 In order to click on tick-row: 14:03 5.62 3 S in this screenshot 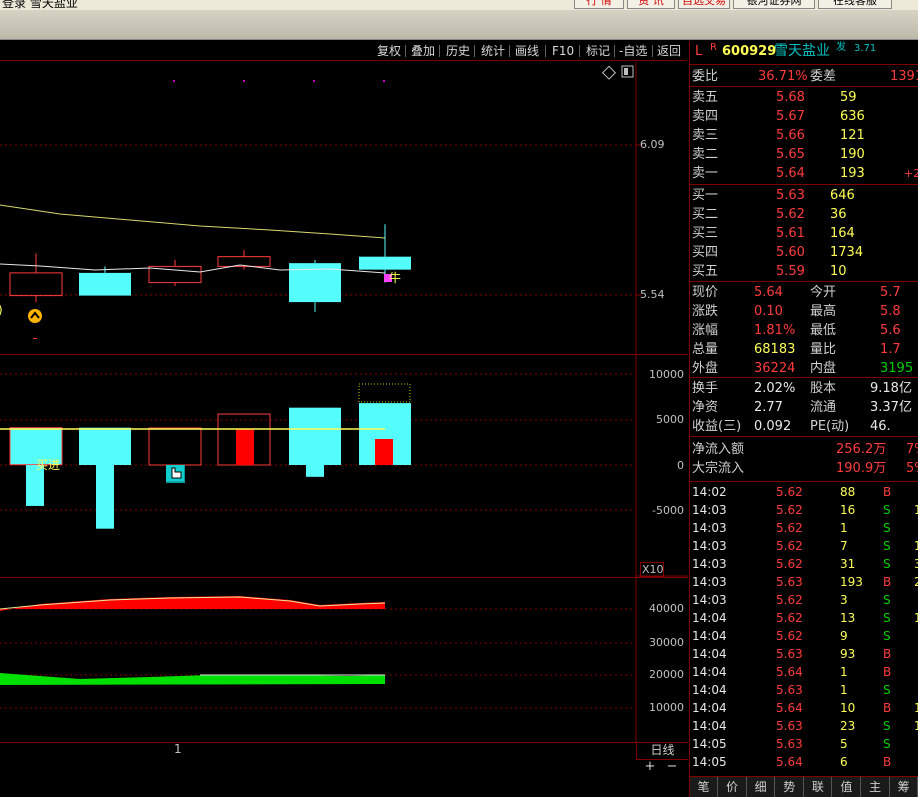, I will do `click(791, 600)`.